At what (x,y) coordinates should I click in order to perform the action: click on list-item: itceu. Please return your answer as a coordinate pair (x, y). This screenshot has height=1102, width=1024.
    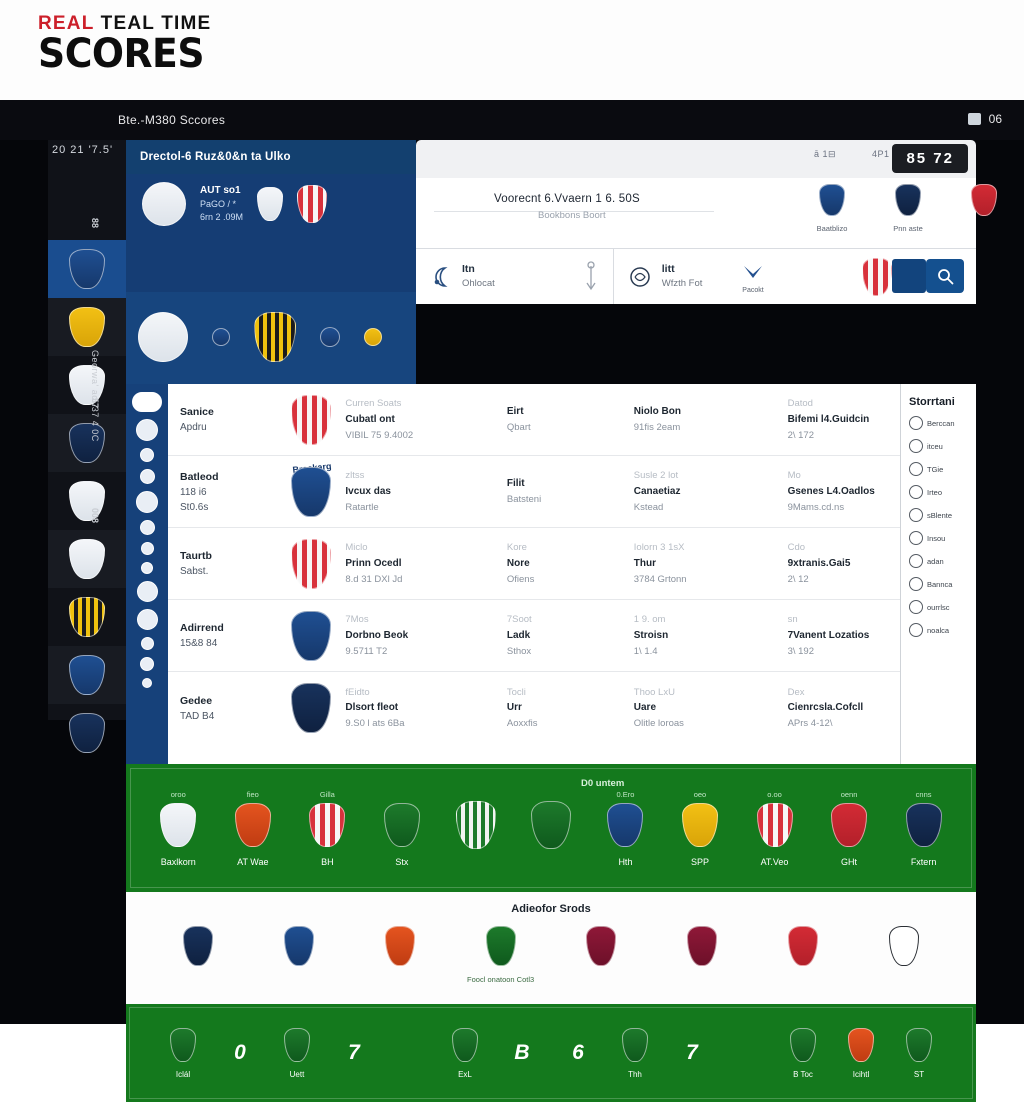
    Looking at the image, I should click on (942, 446).